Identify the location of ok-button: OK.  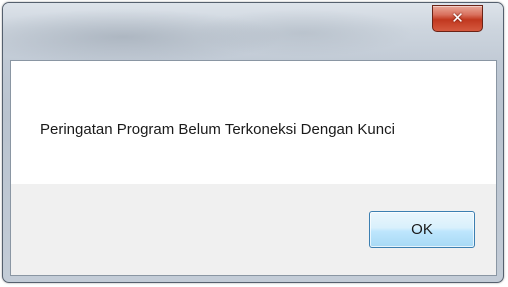
(422, 229).